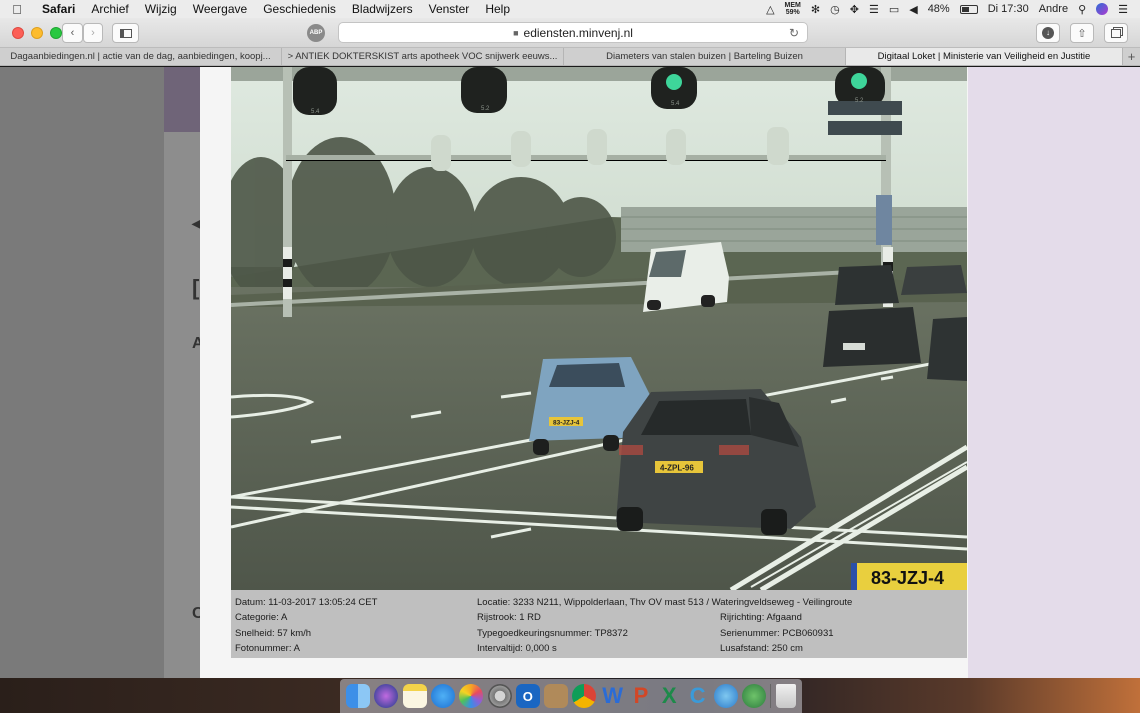  Describe the element at coordinates (93, 33) in the screenshot. I see `forward-button: ›` at that location.